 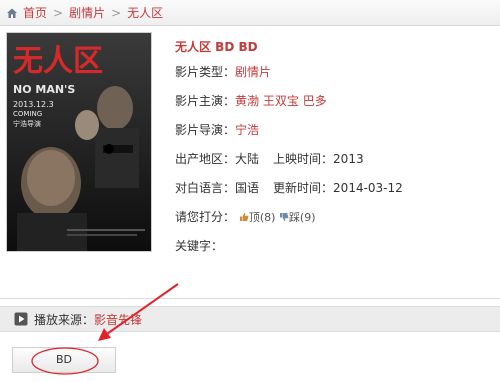 I want to click on language-value: 国语, so click(x=247, y=188).